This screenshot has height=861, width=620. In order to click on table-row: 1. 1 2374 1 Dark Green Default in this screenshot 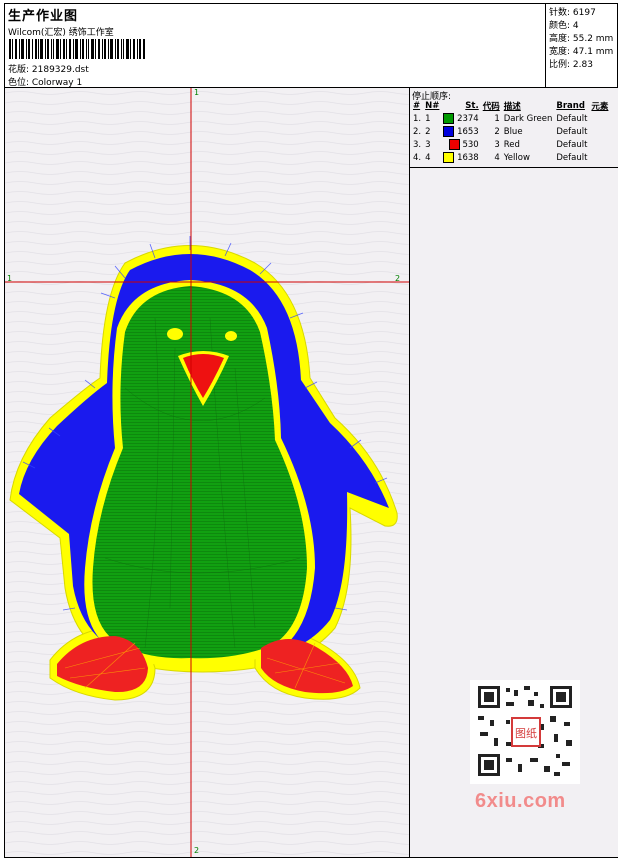, I will do `click(510, 118)`.